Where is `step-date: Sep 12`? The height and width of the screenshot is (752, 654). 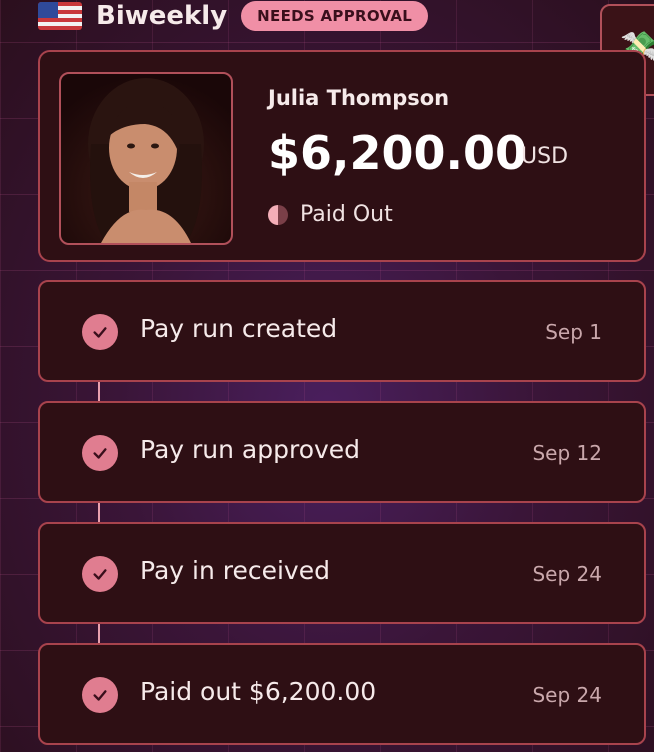 step-date: Sep 12 is located at coordinates (567, 453).